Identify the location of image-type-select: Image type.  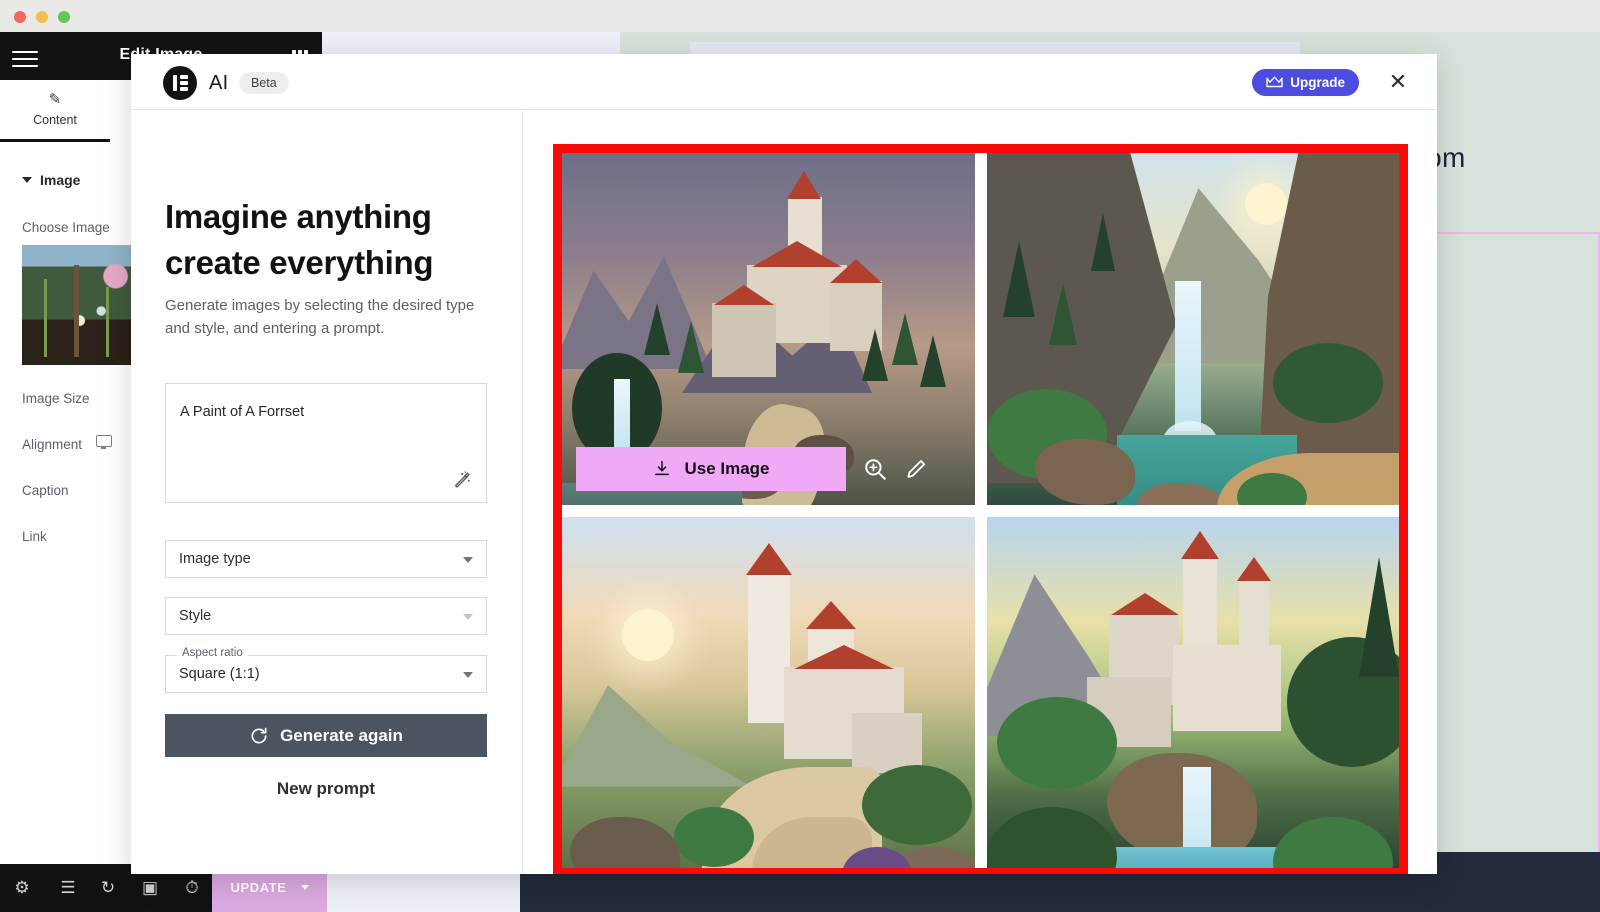
(326, 559).